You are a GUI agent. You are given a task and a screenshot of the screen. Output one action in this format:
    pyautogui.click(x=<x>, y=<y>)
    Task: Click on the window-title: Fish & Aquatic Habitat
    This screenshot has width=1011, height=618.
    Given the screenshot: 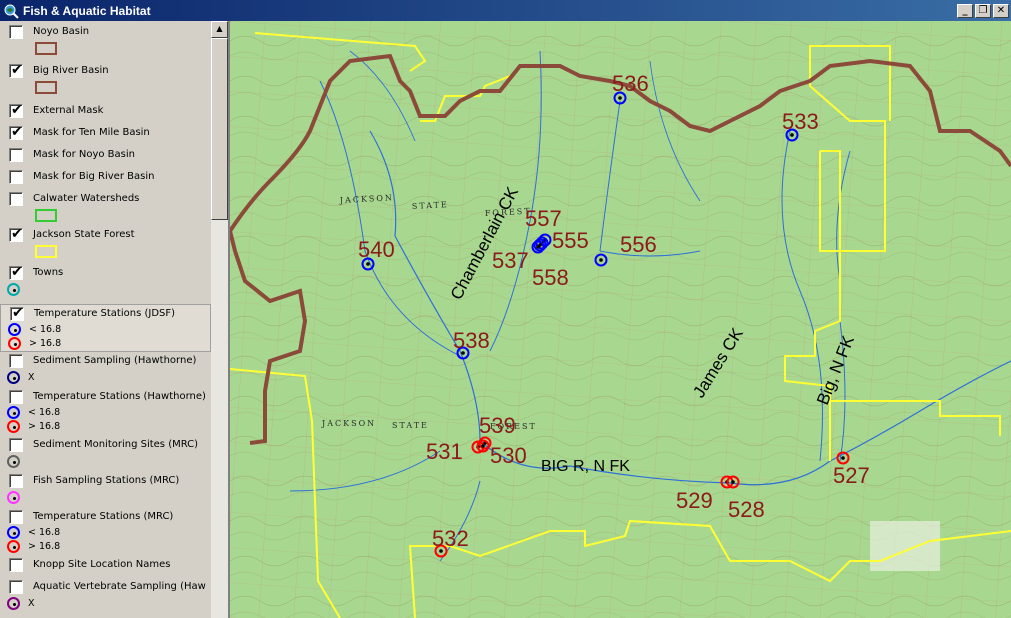 What is the action you would take?
    pyautogui.click(x=87, y=10)
    